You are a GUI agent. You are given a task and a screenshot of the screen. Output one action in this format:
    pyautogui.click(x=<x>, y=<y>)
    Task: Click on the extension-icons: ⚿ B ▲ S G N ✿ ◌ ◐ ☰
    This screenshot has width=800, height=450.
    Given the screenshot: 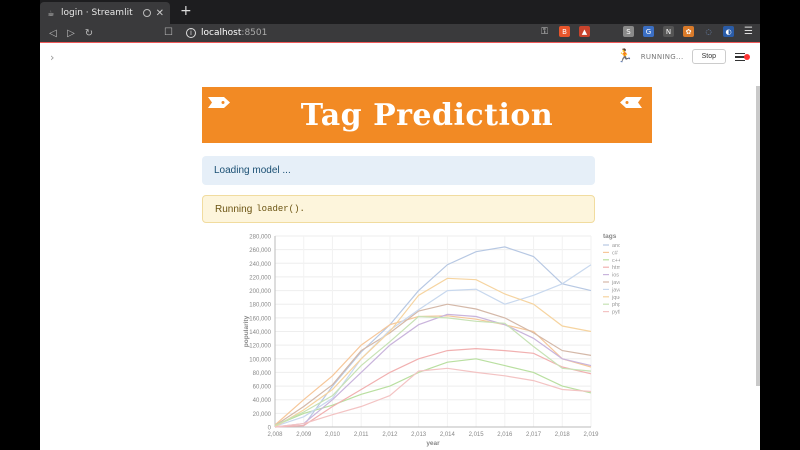 What is the action you would take?
    pyautogui.click(x=646, y=31)
    